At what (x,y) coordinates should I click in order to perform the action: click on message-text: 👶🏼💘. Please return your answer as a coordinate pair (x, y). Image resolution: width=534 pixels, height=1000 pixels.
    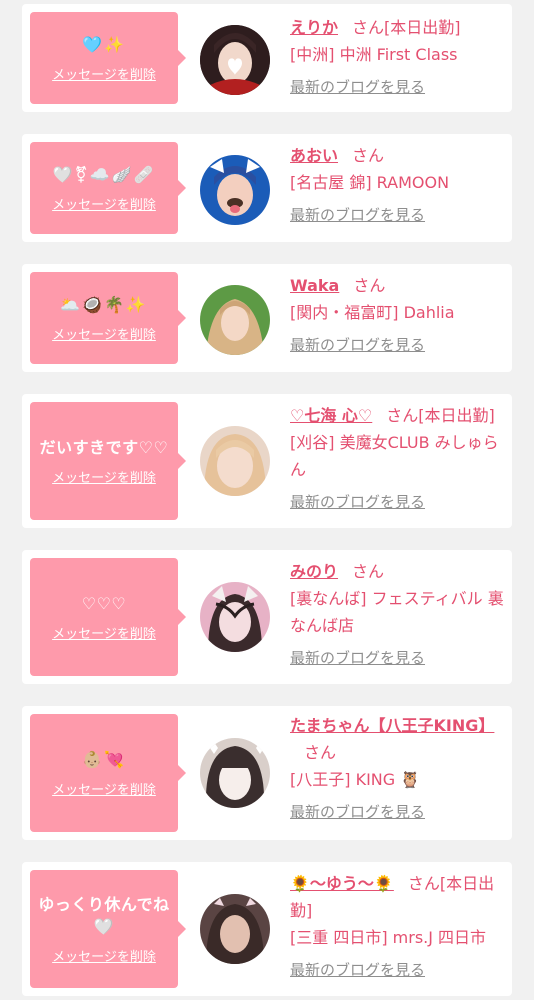
    Looking at the image, I should click on (104, 759).